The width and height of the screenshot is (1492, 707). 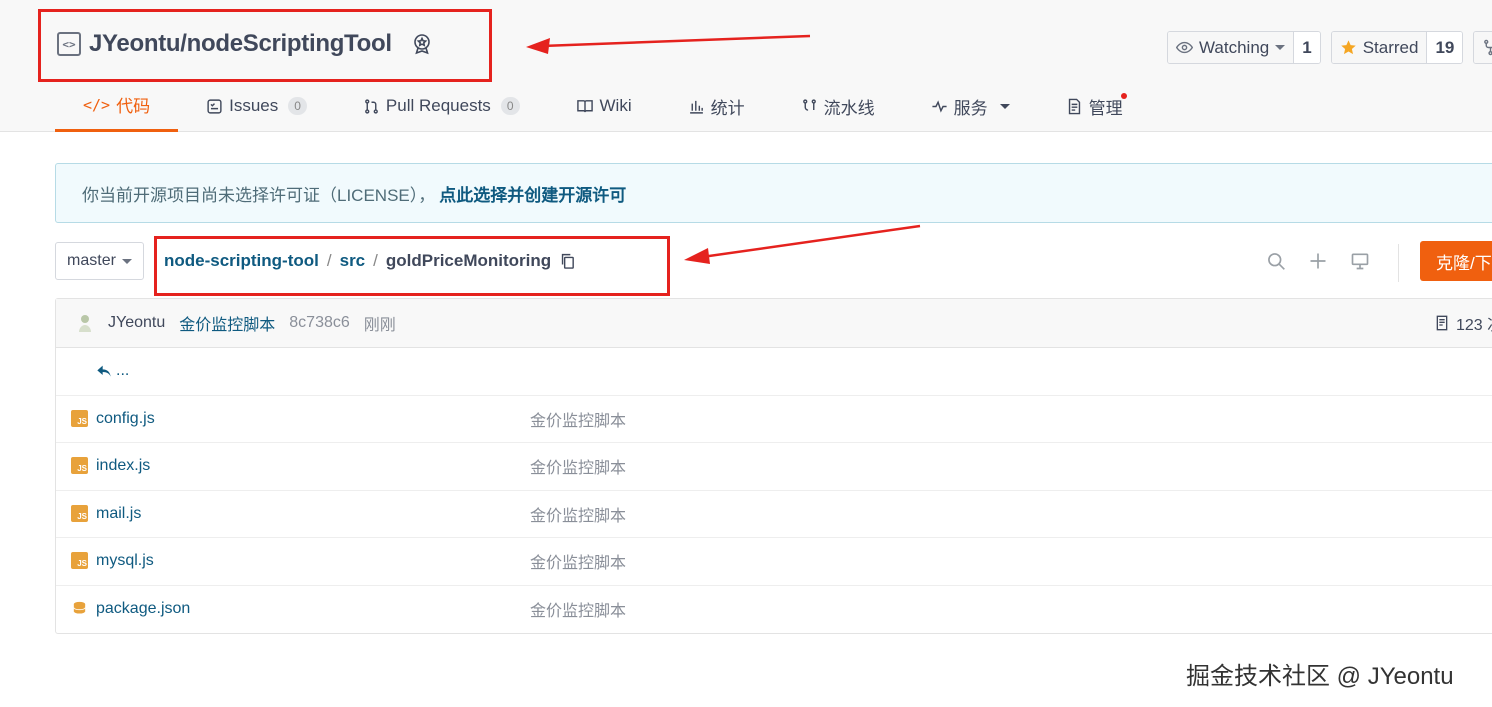 What do you see at coordinates (1184, 47) in the screenshot?
I see `eye-icon` at bounding box center [1184, 47].